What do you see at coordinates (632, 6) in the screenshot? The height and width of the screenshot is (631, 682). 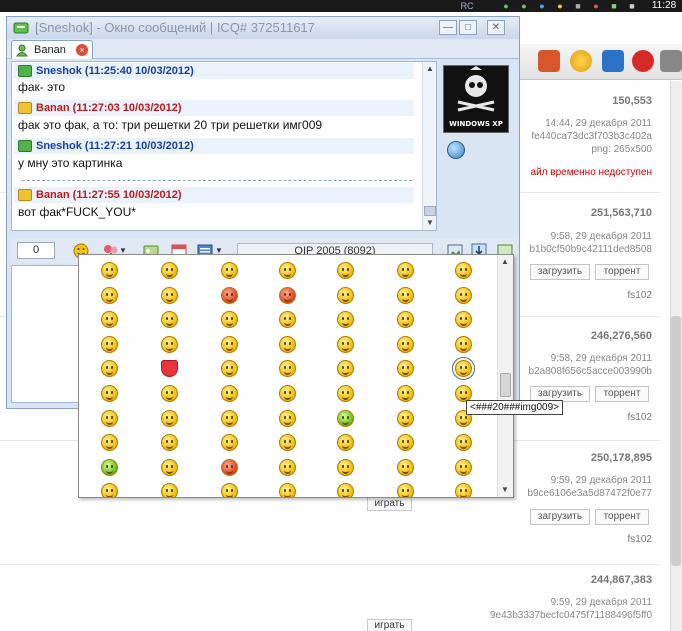 I see `tray-icon-8: ■` at bounding box center [632, 6].